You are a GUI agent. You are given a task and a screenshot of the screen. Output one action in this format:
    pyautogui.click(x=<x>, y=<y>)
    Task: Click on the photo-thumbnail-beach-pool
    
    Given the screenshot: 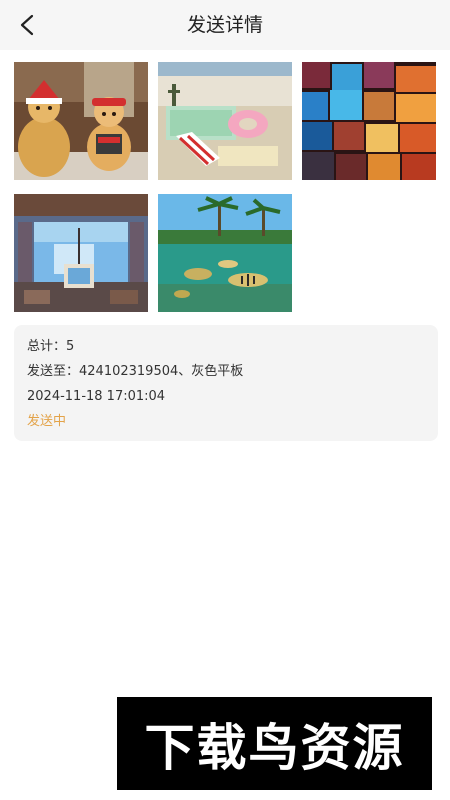 What is the action you would take?
    pyautogui.click(x=225, y=121)
    